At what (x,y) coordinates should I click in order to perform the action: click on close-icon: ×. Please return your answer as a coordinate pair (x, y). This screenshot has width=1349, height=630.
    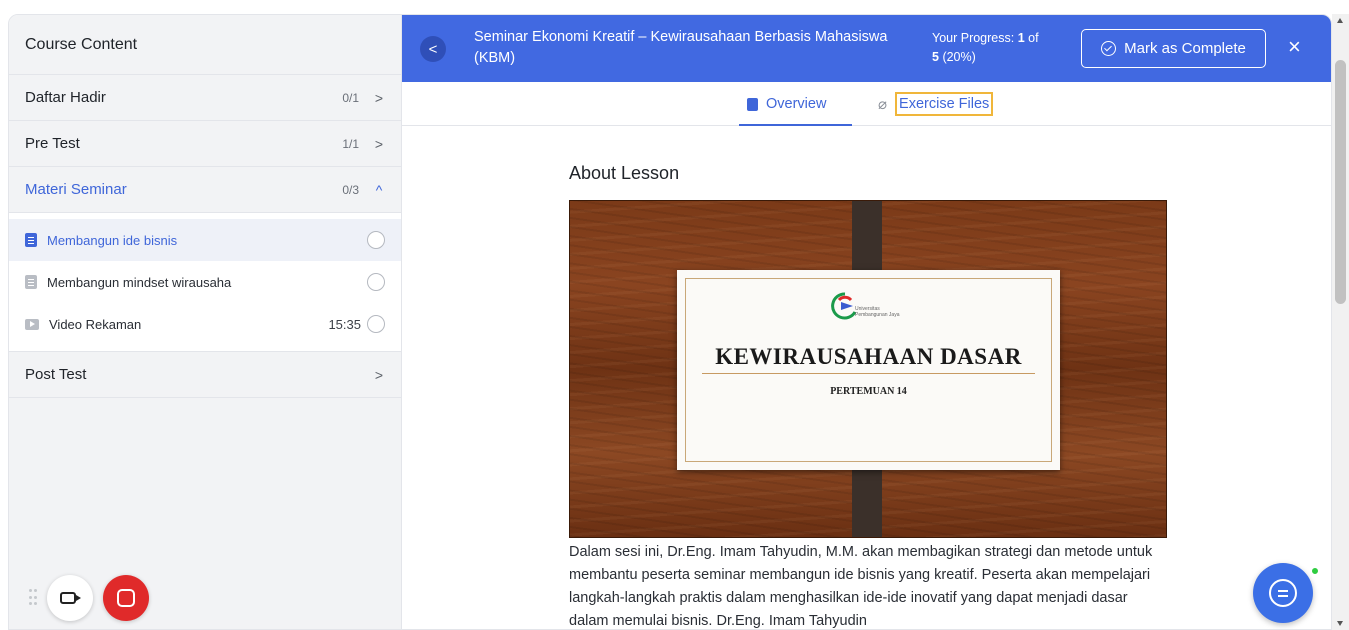
    Looking at the image, I should click on (1294, 47).